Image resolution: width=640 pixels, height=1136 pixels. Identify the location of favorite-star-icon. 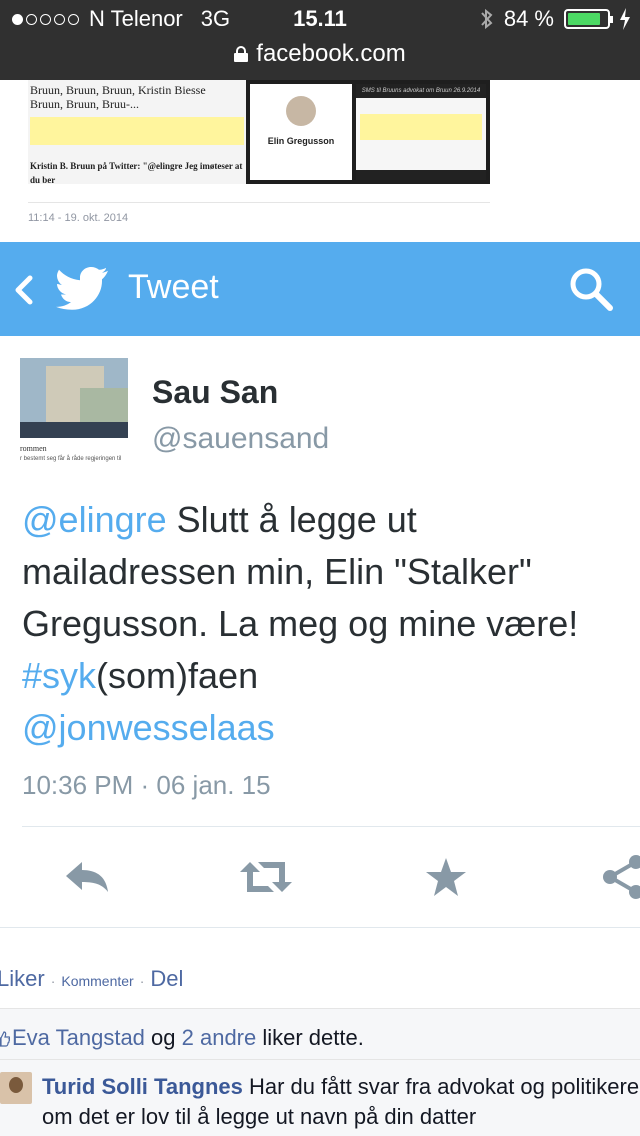
(446, 877).